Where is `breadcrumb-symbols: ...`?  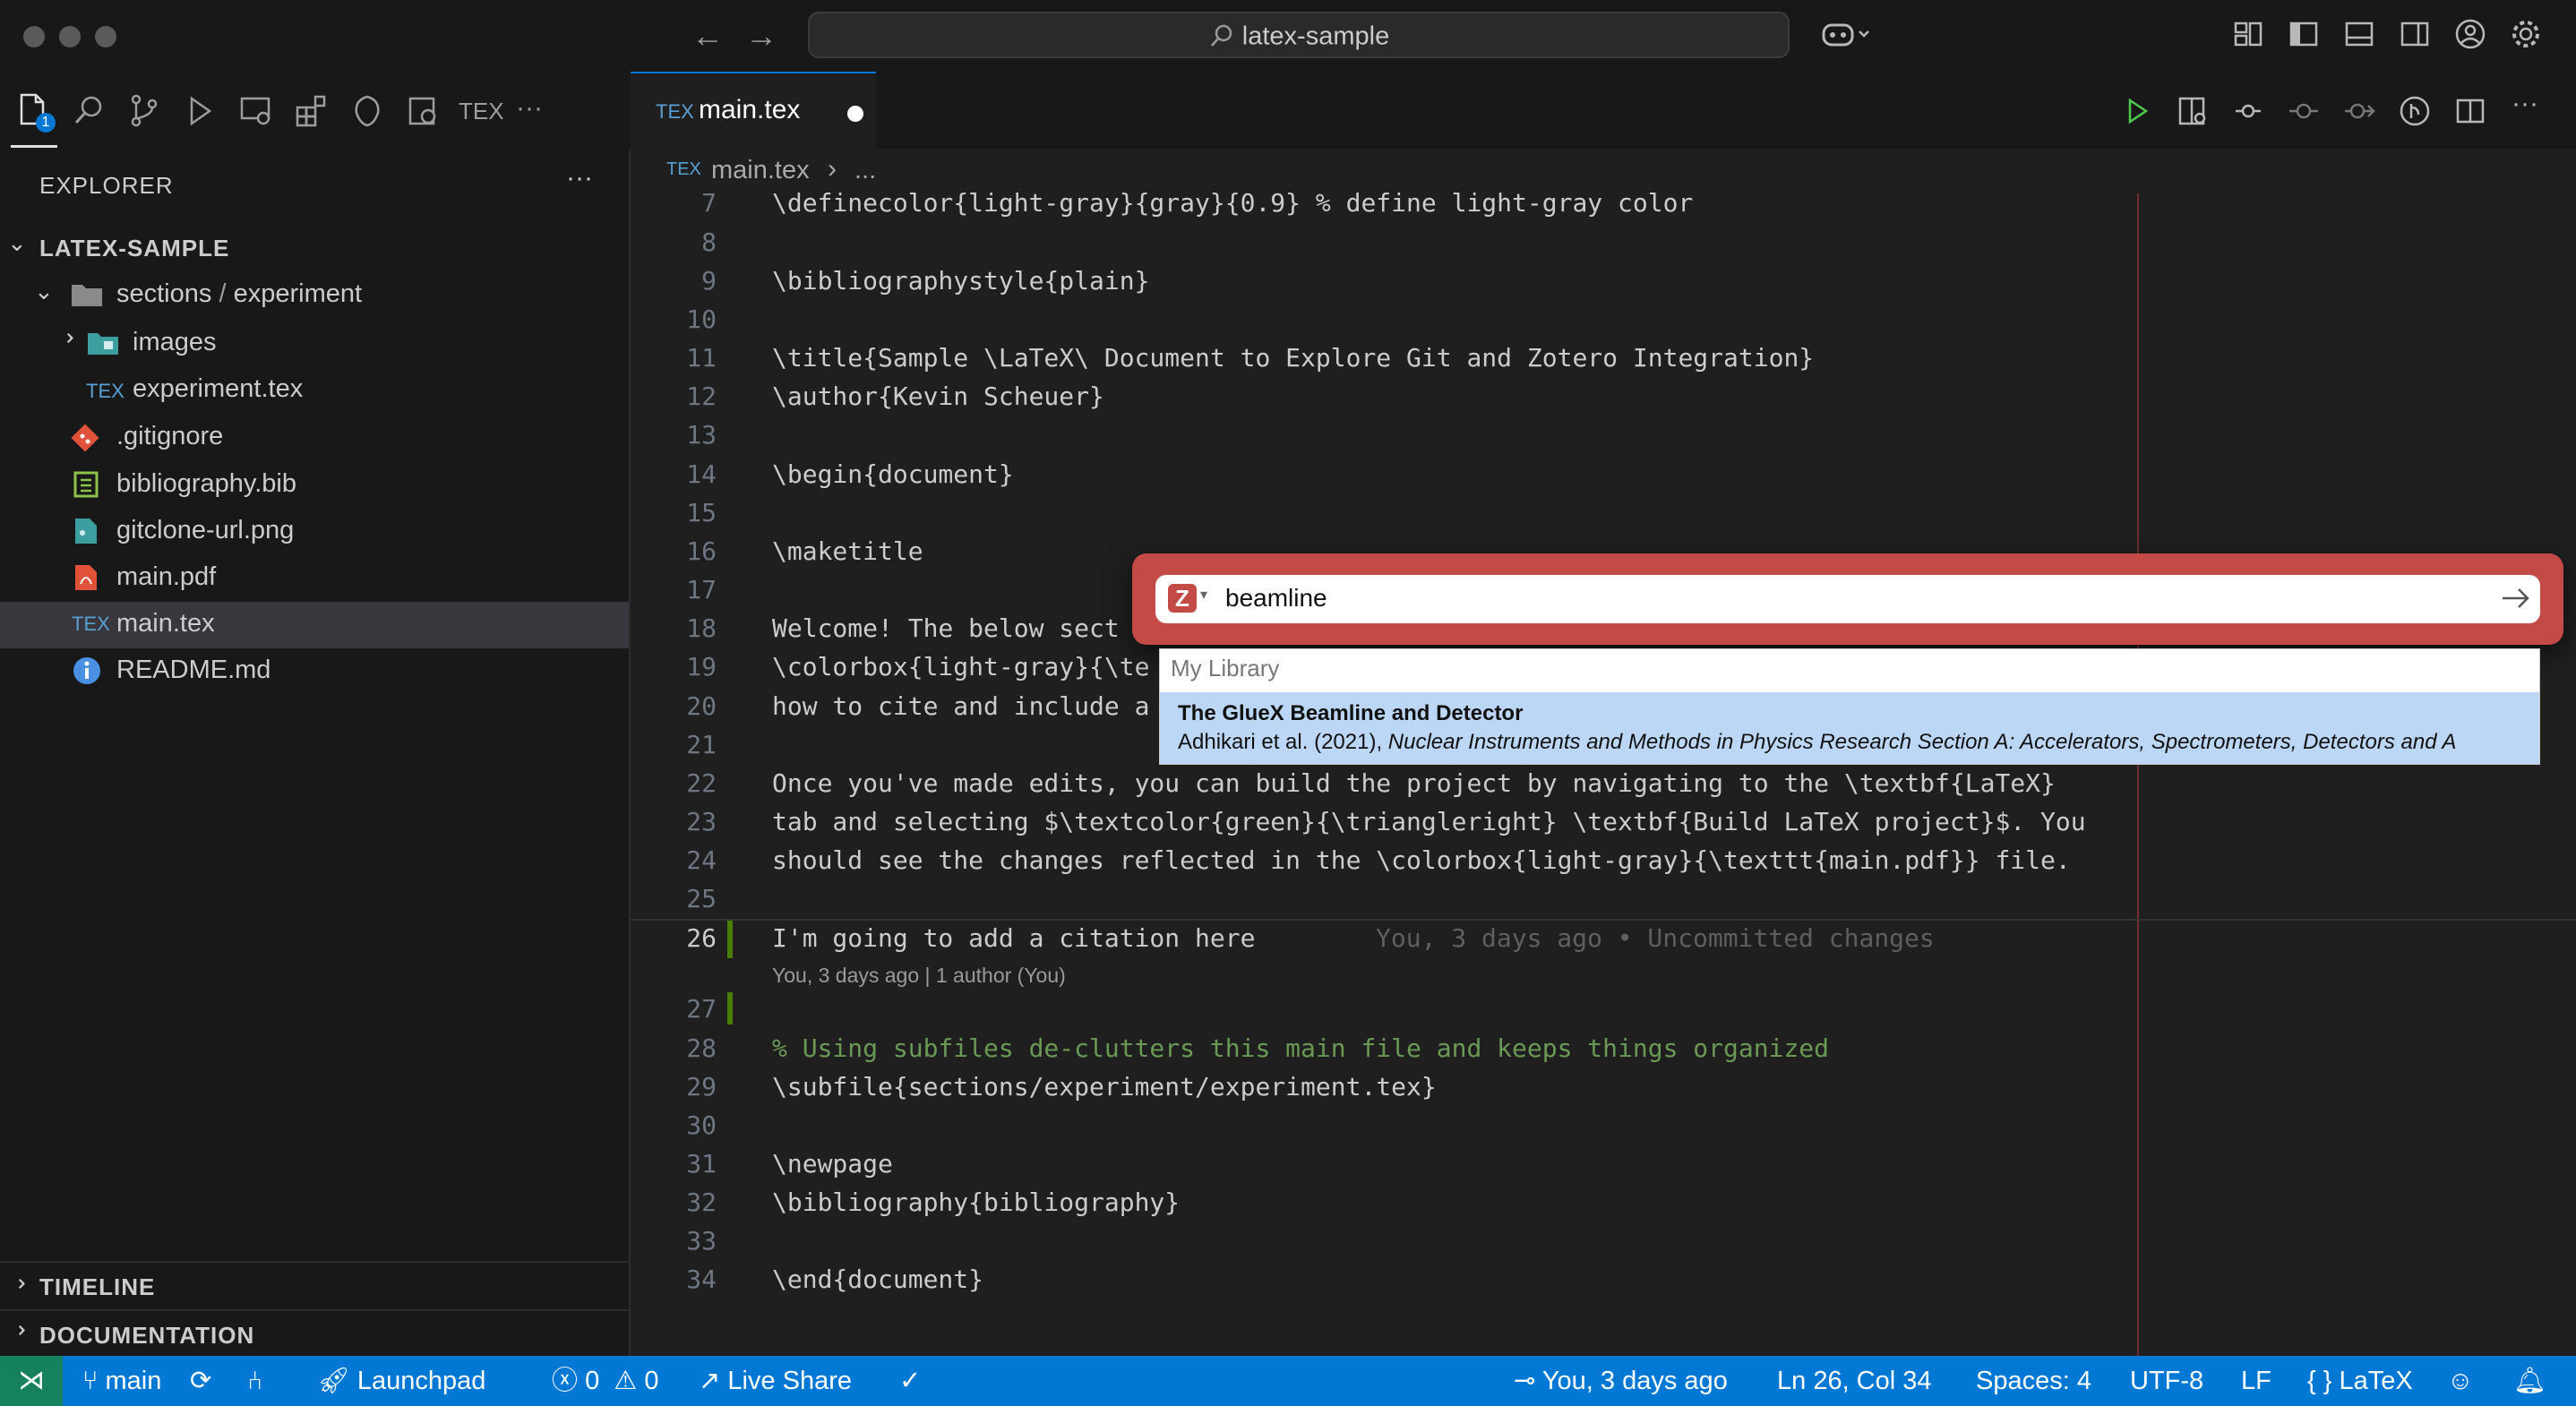 breadcrumb-symbols: ... is located at coordinates (865, 170).